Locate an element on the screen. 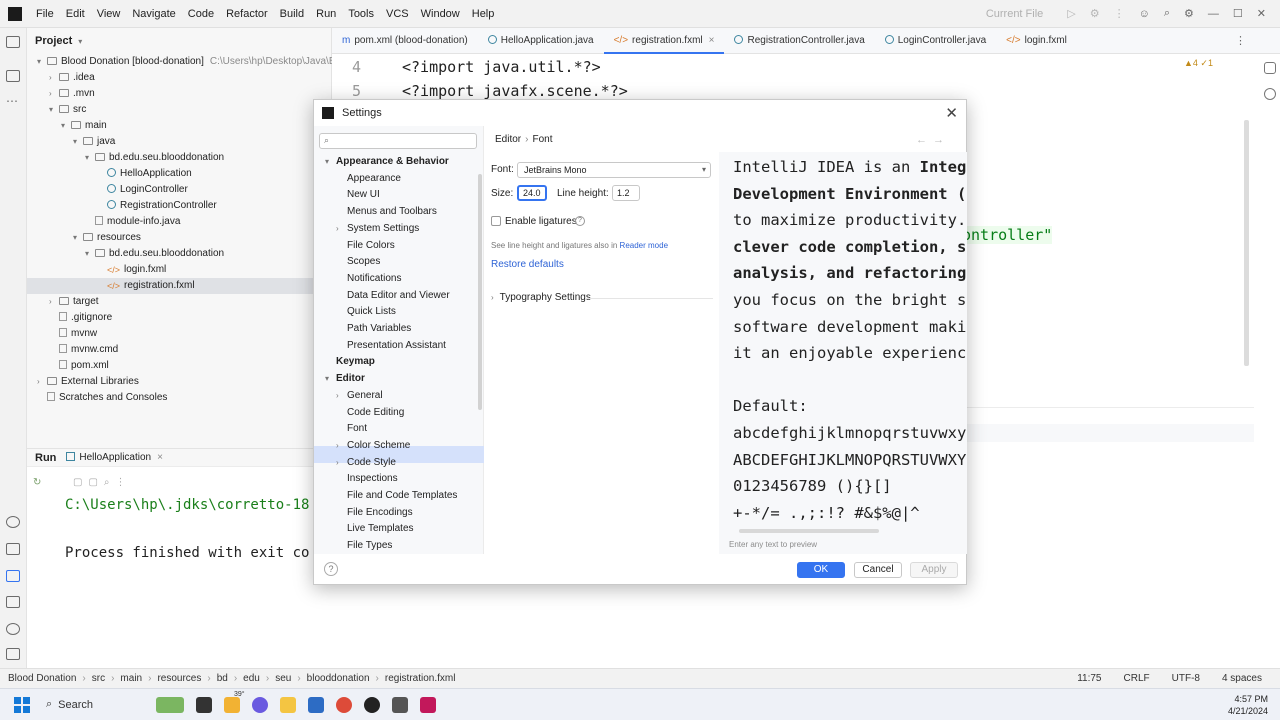 Image resolution: width=1280 pixels, height=720 pixels. terminal-app-icon is located at coordinates (400, 704).